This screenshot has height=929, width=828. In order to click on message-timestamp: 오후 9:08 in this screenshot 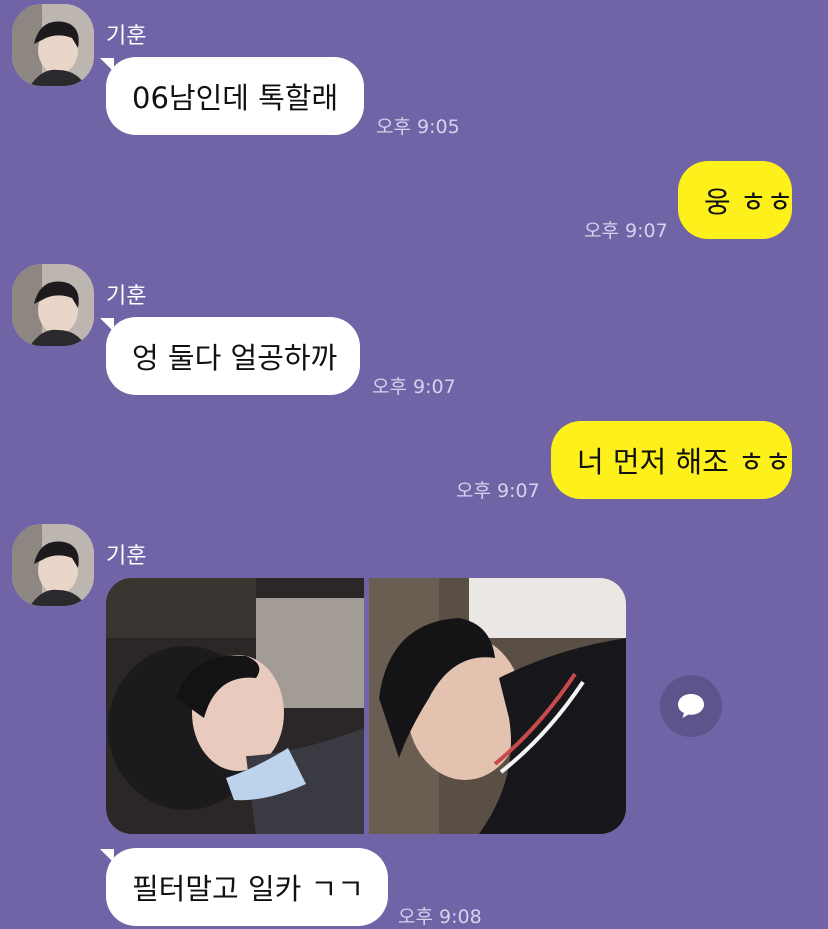, I will do `click(440, 917)`.